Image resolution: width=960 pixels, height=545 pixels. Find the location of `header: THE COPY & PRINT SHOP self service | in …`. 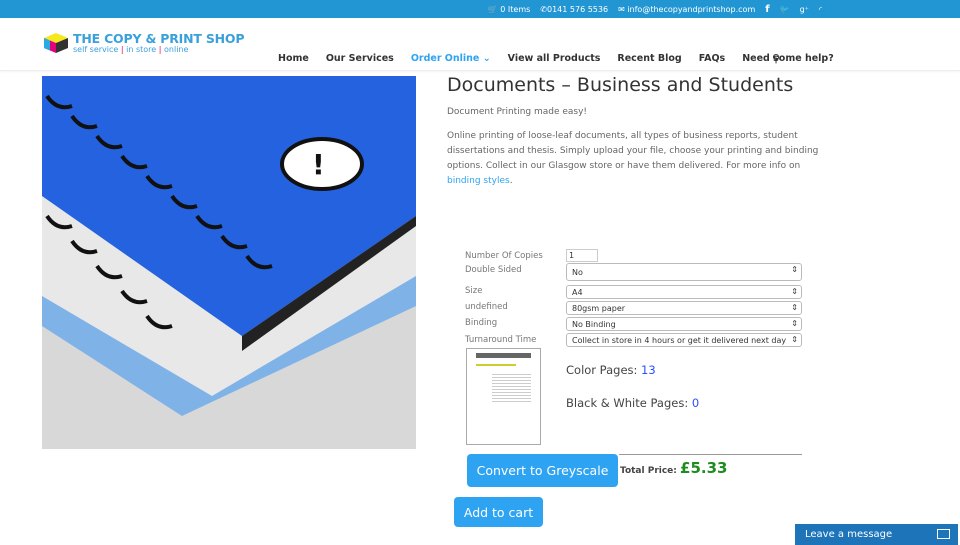

header: THE COPY & PRINT SHOP self service | in … is located at coordinates (480, 44).